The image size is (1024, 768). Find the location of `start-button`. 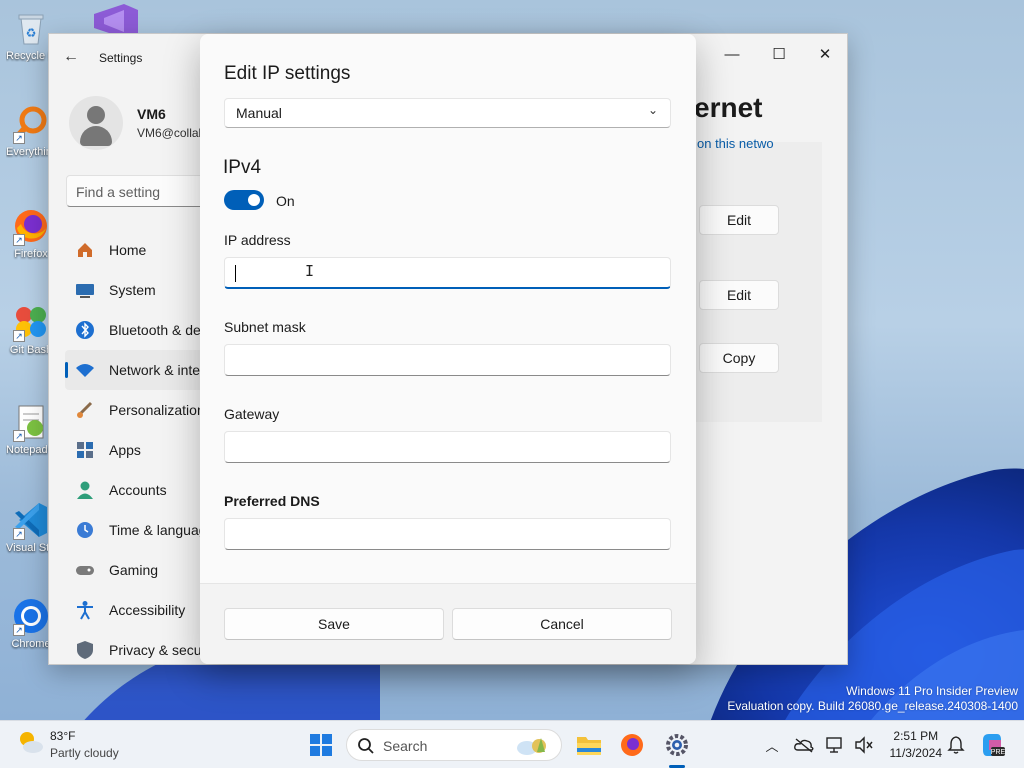

start-button is located at coordinates (321, 745).